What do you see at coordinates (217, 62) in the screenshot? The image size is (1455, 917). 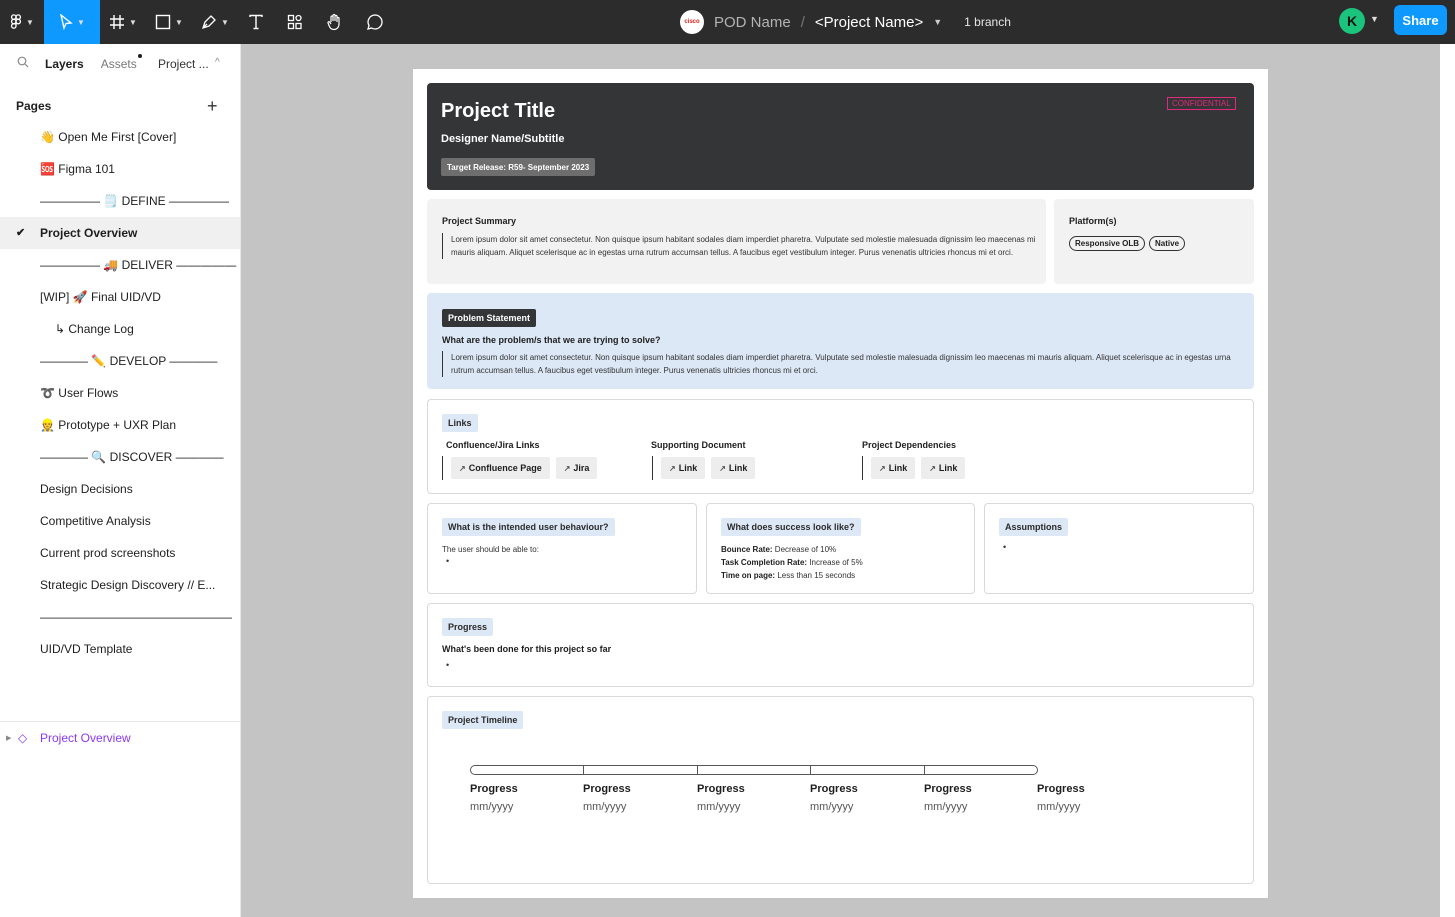 I see `chevron-up-icon: ^` at bounding box center [217, 62].